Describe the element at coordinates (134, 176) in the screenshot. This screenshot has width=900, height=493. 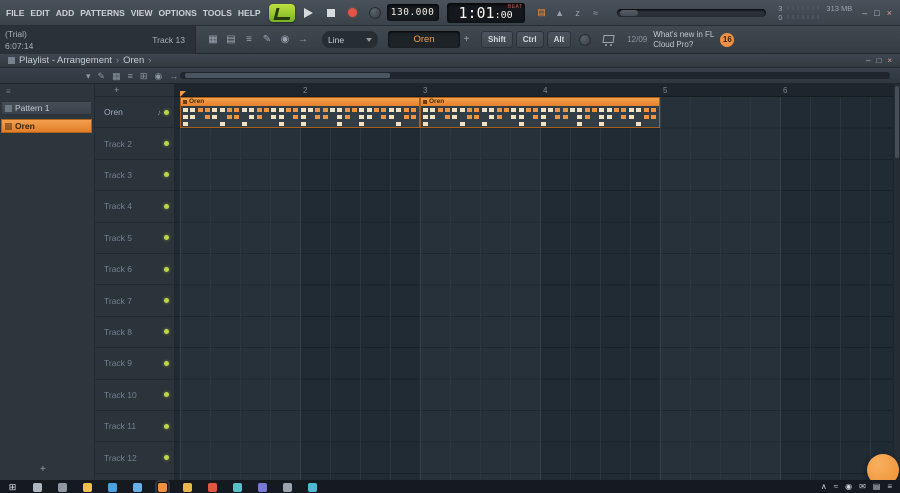
I see `track-row: Track 3` at that location.